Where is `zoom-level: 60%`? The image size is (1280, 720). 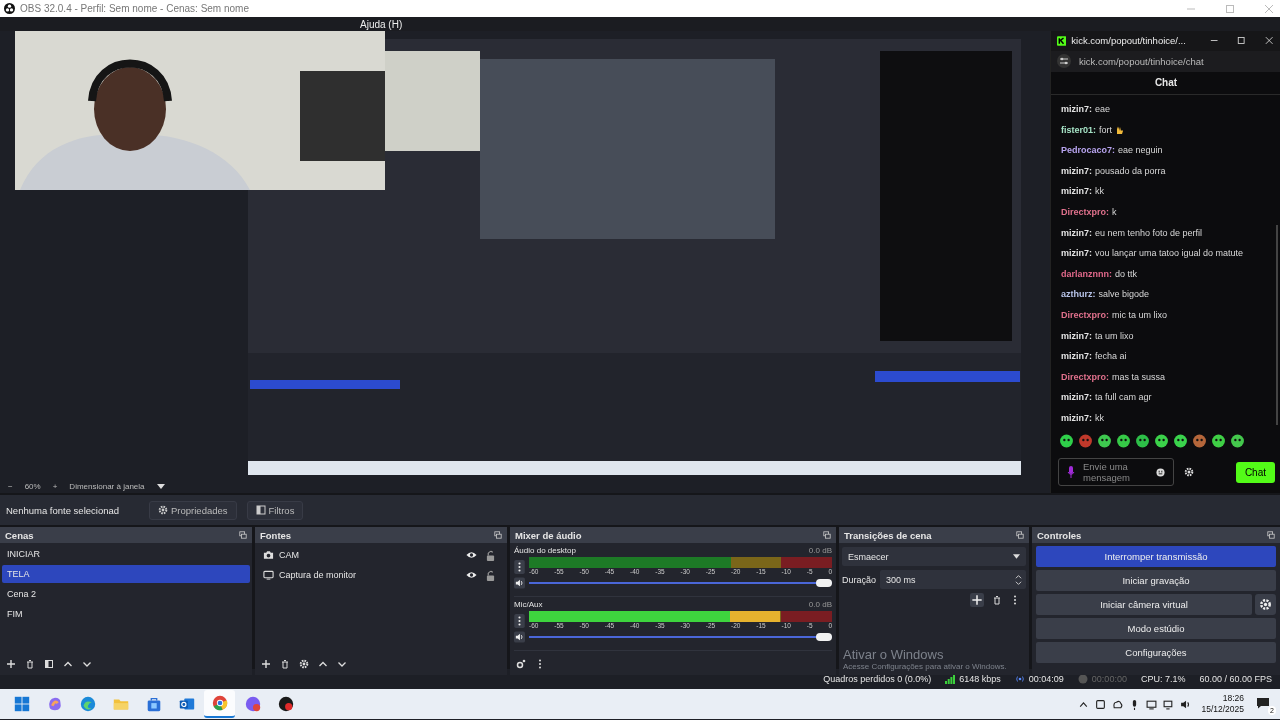
zoom-level: 60% is located at coordinates (32, 486).